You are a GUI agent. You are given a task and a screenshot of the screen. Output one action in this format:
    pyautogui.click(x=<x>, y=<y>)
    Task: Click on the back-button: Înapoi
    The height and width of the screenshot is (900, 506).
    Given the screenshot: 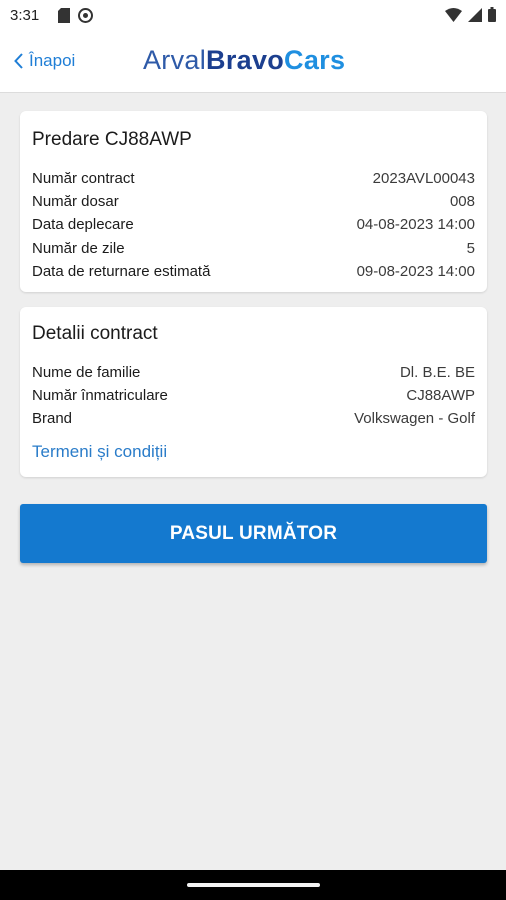 What is the action you would take?
    pyautogui.click(x=44, y=61)
    